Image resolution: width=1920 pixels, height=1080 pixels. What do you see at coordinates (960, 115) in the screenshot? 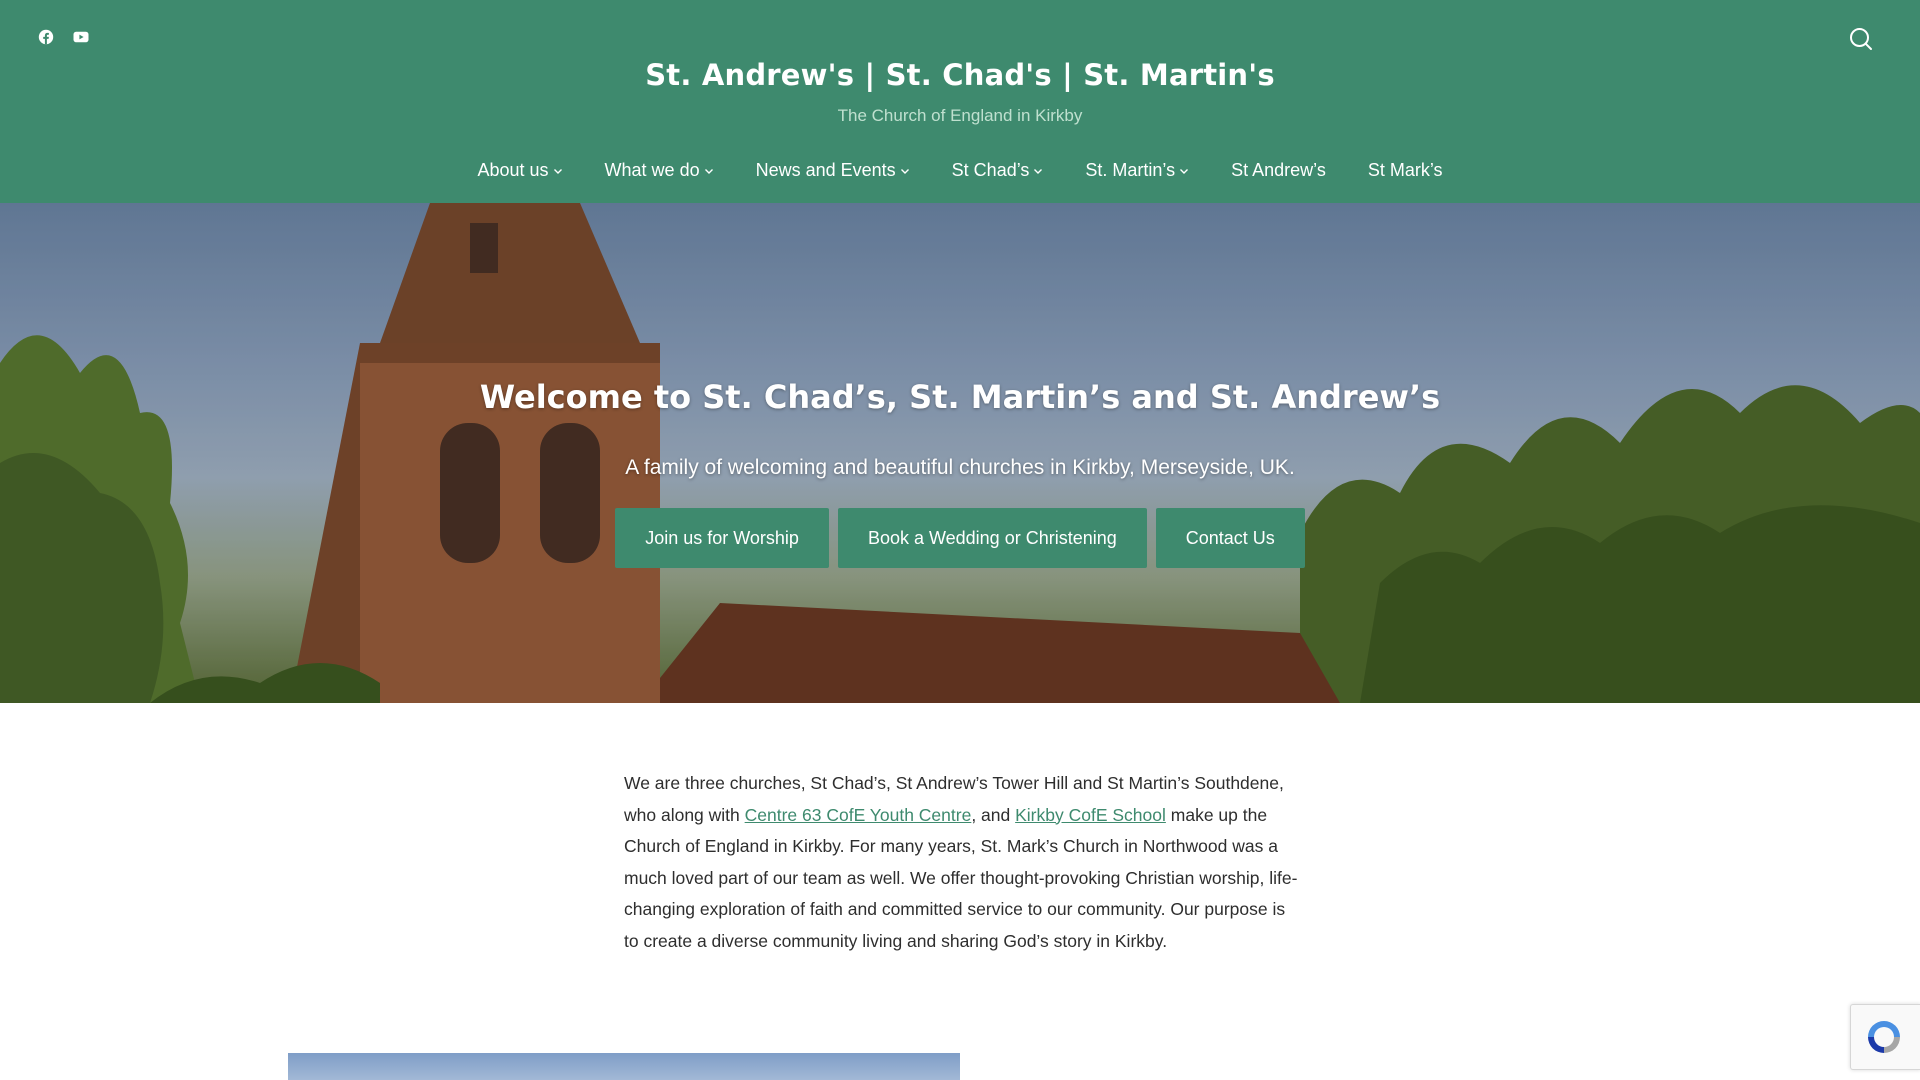
I see `site-tagline: The Church of England in Kirkby` at bounding box center [960, 115].